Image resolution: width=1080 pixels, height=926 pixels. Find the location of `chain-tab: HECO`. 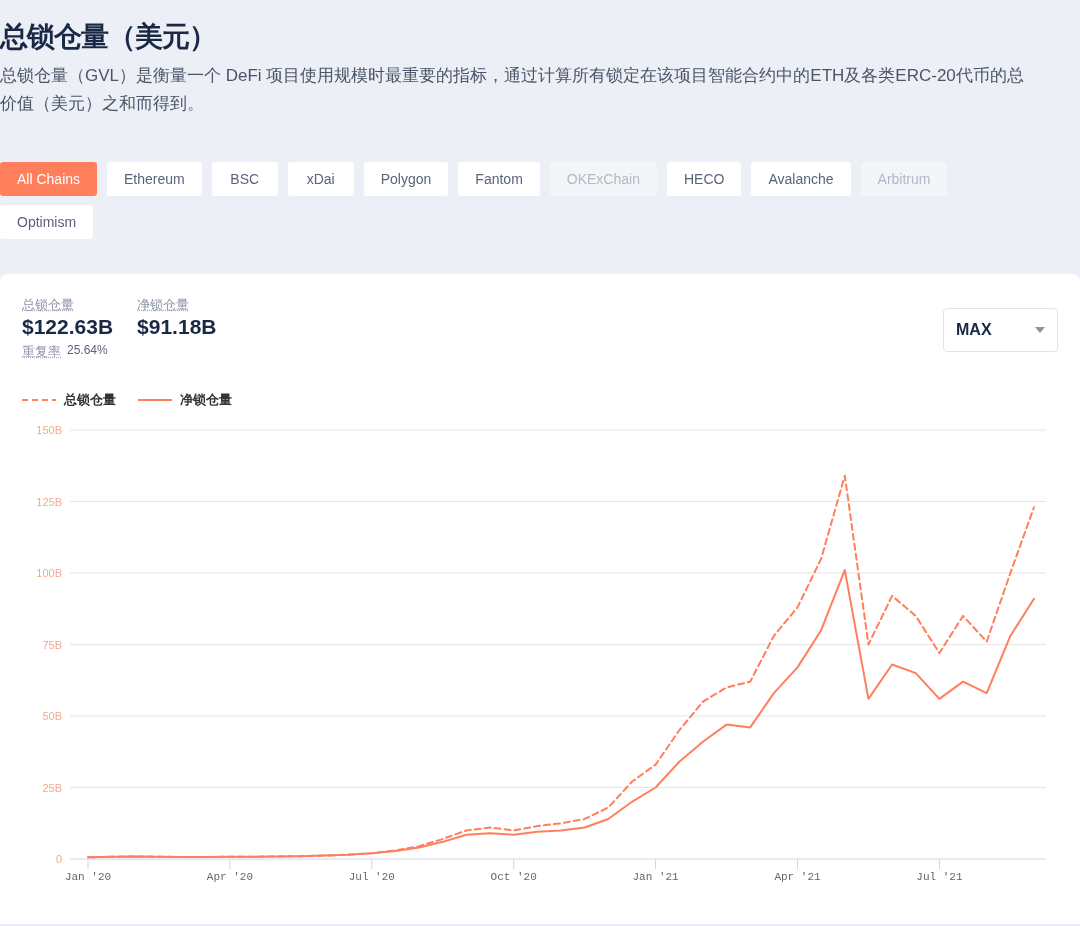

chain-tab: HECO is located at coordinates (704, 179).